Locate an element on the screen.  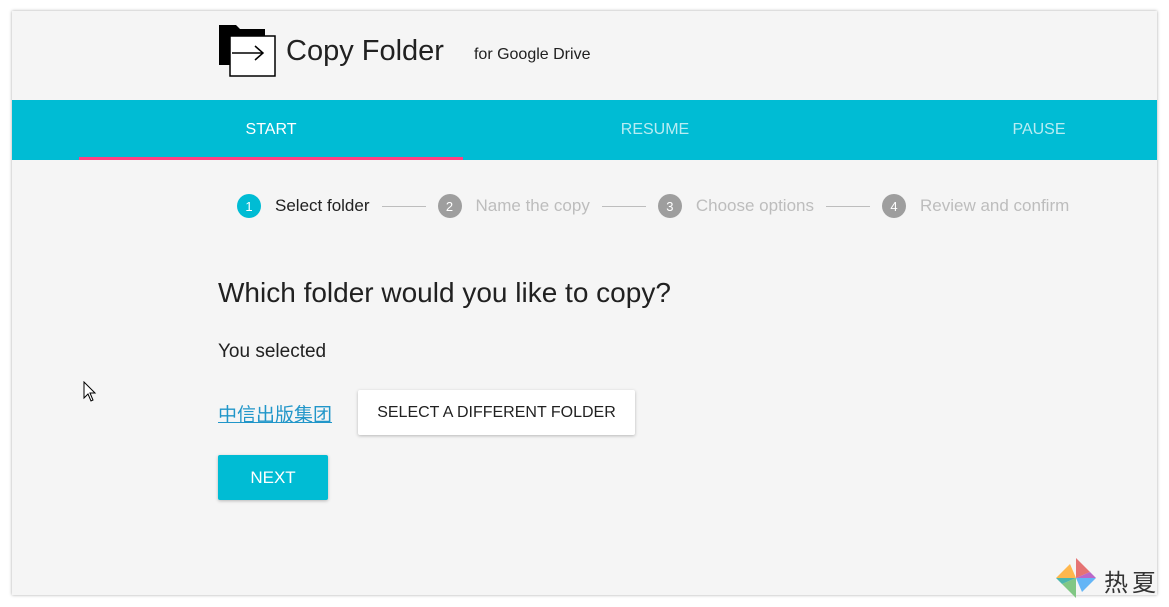
step-select-folder: 1 Select folder is located at coordinates (303, 206).